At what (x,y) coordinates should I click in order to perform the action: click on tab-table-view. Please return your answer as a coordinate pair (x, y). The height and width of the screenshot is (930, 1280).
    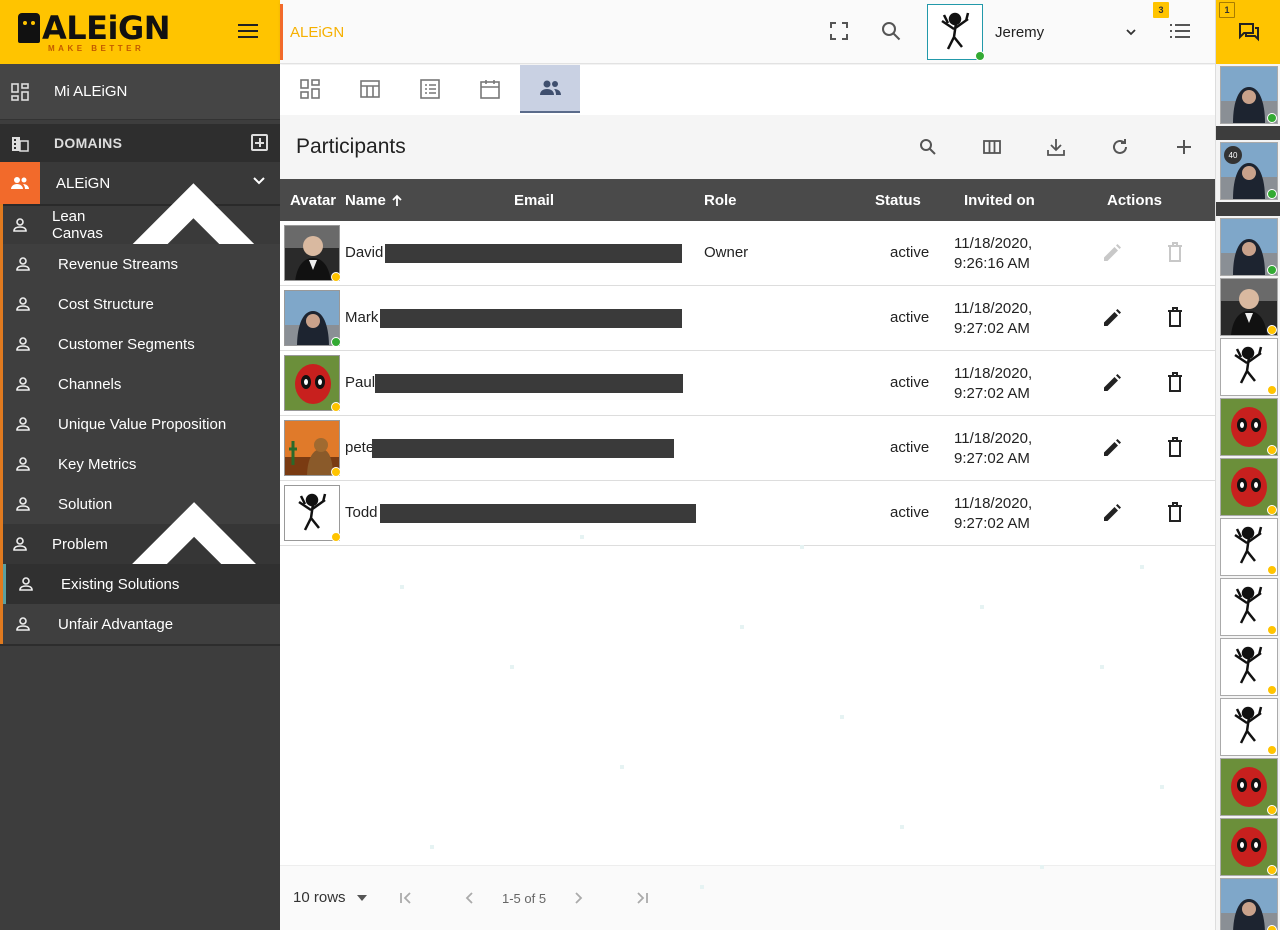
    Looking at the image, I should click on (370, 89).